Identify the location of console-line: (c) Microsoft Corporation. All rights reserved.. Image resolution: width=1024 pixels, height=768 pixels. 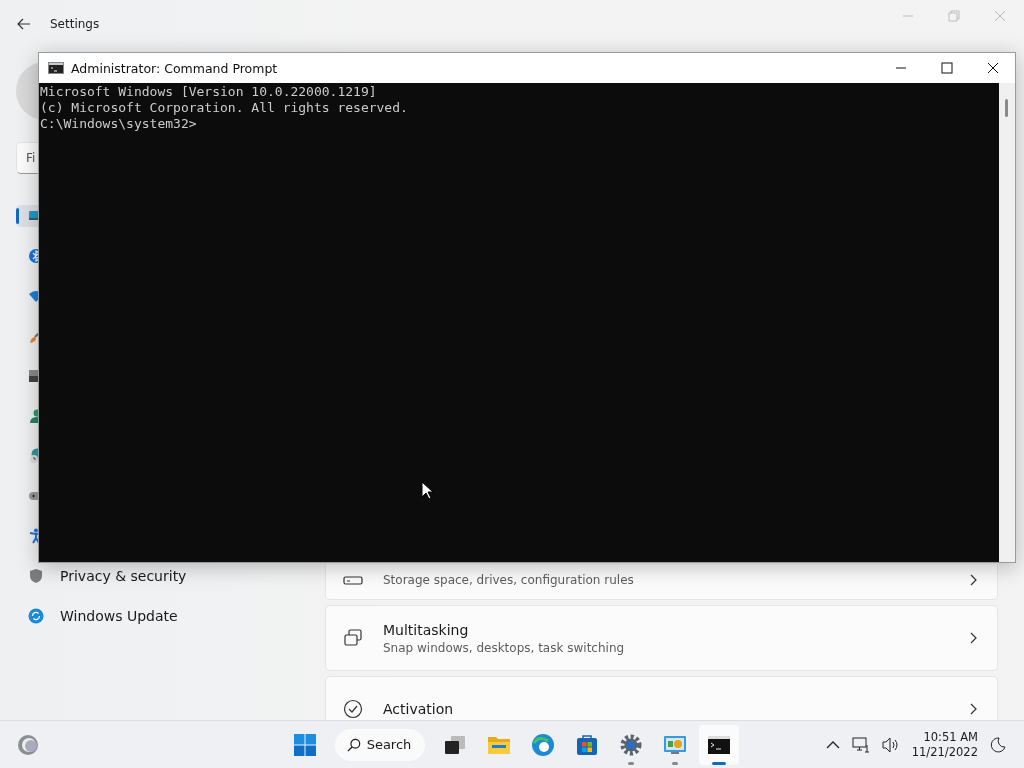
(224, 108).